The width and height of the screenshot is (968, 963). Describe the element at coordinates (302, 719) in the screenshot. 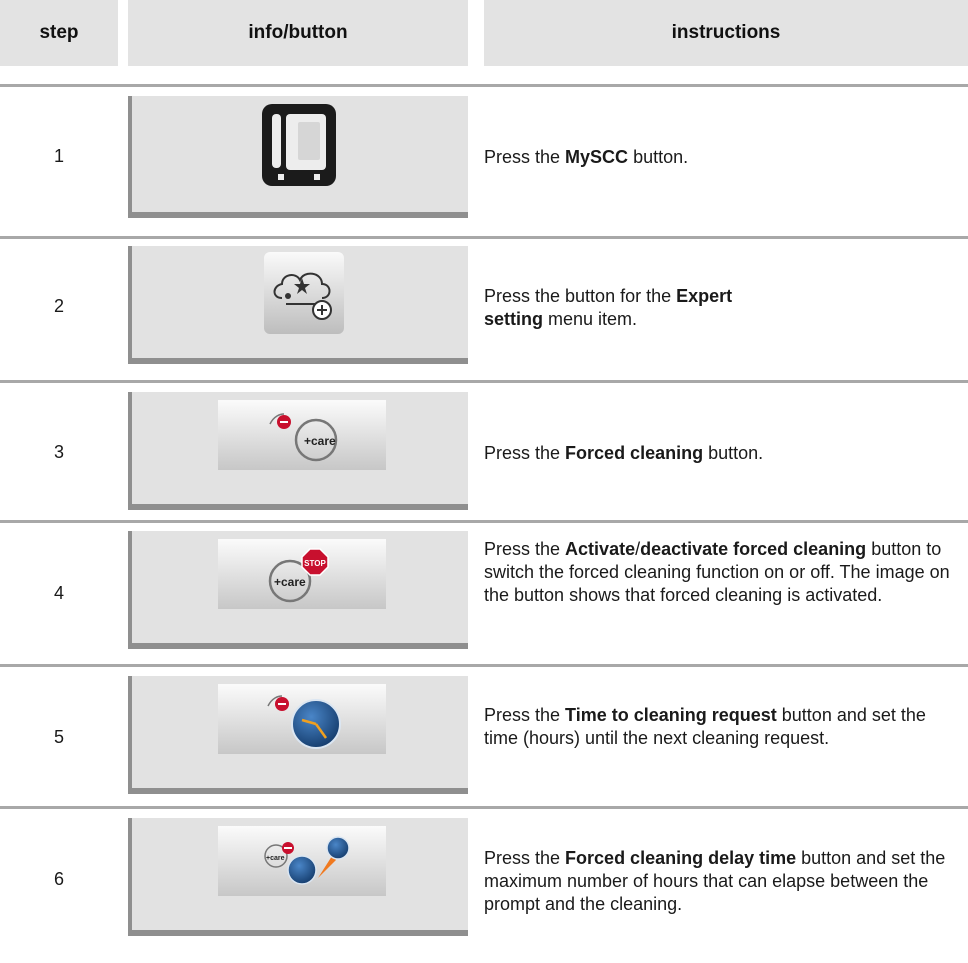

I see `time-to-cleaning-request-icon` at that location.